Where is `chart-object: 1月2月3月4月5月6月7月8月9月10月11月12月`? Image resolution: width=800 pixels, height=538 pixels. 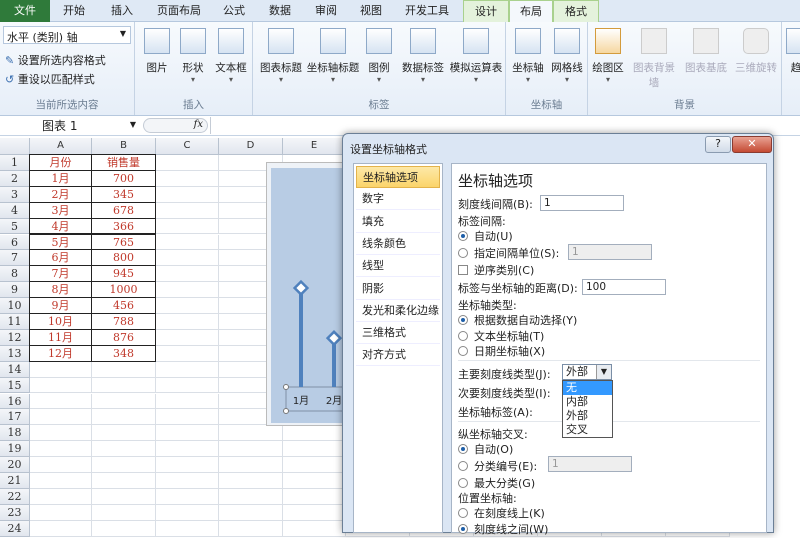 chart-object: 1月2月3月4月5月6月7月8月9月10月11月12月 is located at coordinates (306, 294).